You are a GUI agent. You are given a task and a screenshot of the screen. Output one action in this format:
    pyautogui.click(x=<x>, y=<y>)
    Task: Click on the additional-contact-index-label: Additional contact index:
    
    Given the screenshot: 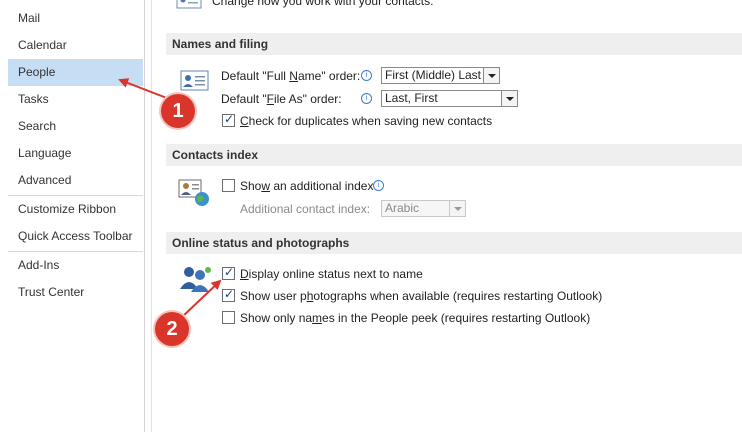 What is the action you would take?
    pyautogui.click(x=305, y=209)
    